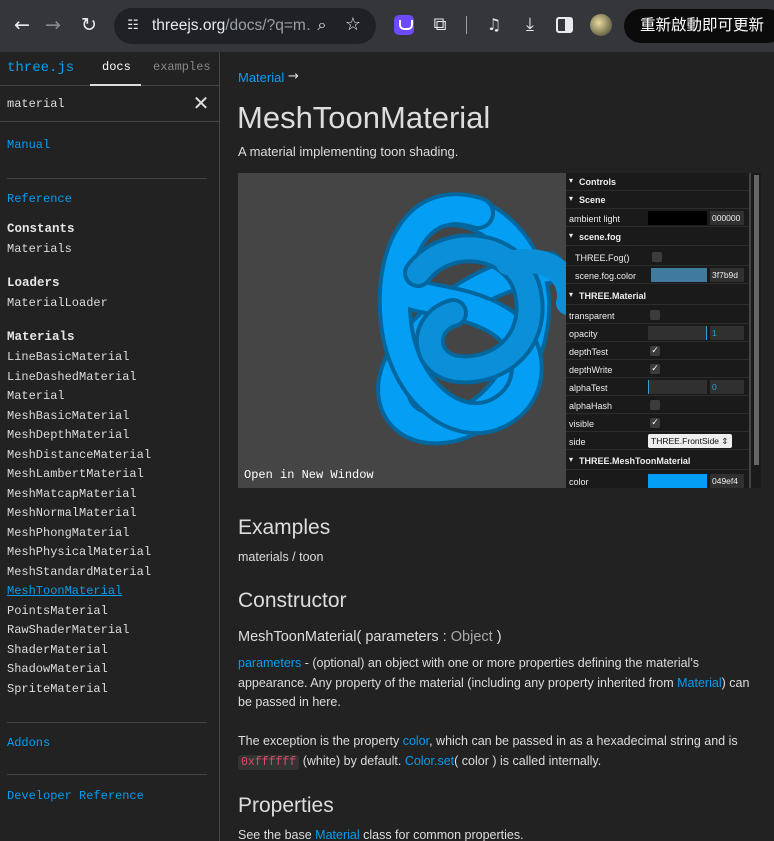 The image size is (774, 841). I want to click on gui-row-alphahash: alphaHash, so click(657, 405).